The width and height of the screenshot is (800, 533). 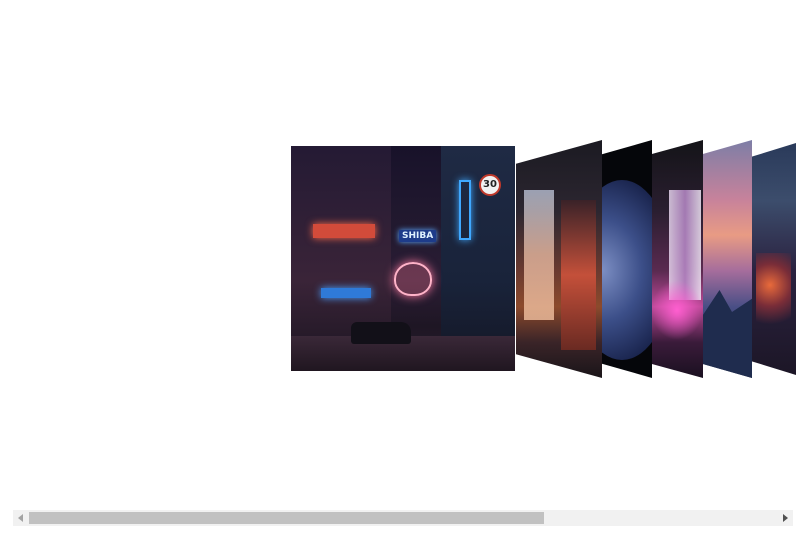 I want to click on speed-limit-sign: 30, so click(x=490, y=185).